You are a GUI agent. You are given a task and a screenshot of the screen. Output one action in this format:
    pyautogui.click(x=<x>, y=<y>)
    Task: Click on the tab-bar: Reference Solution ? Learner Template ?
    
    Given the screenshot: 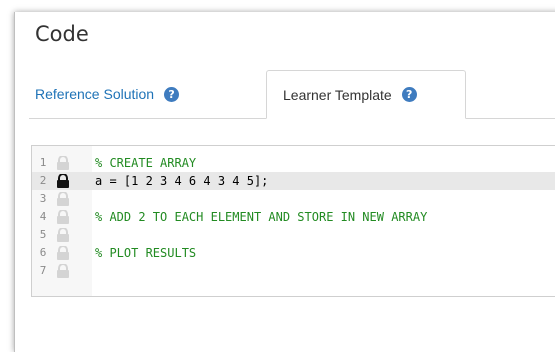 What is the action you would take?
    pyautogui.click(x=292, y=94)
    